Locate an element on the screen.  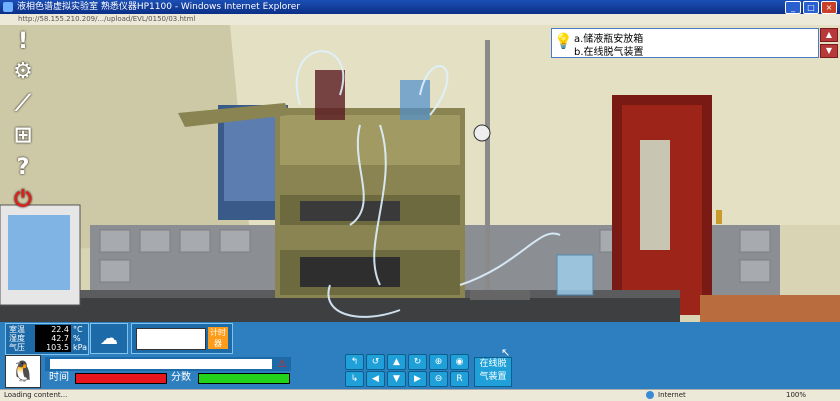
hint-panel: 💡 a.储液瓶安放箱 b.在线脱气装置 is located at coordinates (685, 43).